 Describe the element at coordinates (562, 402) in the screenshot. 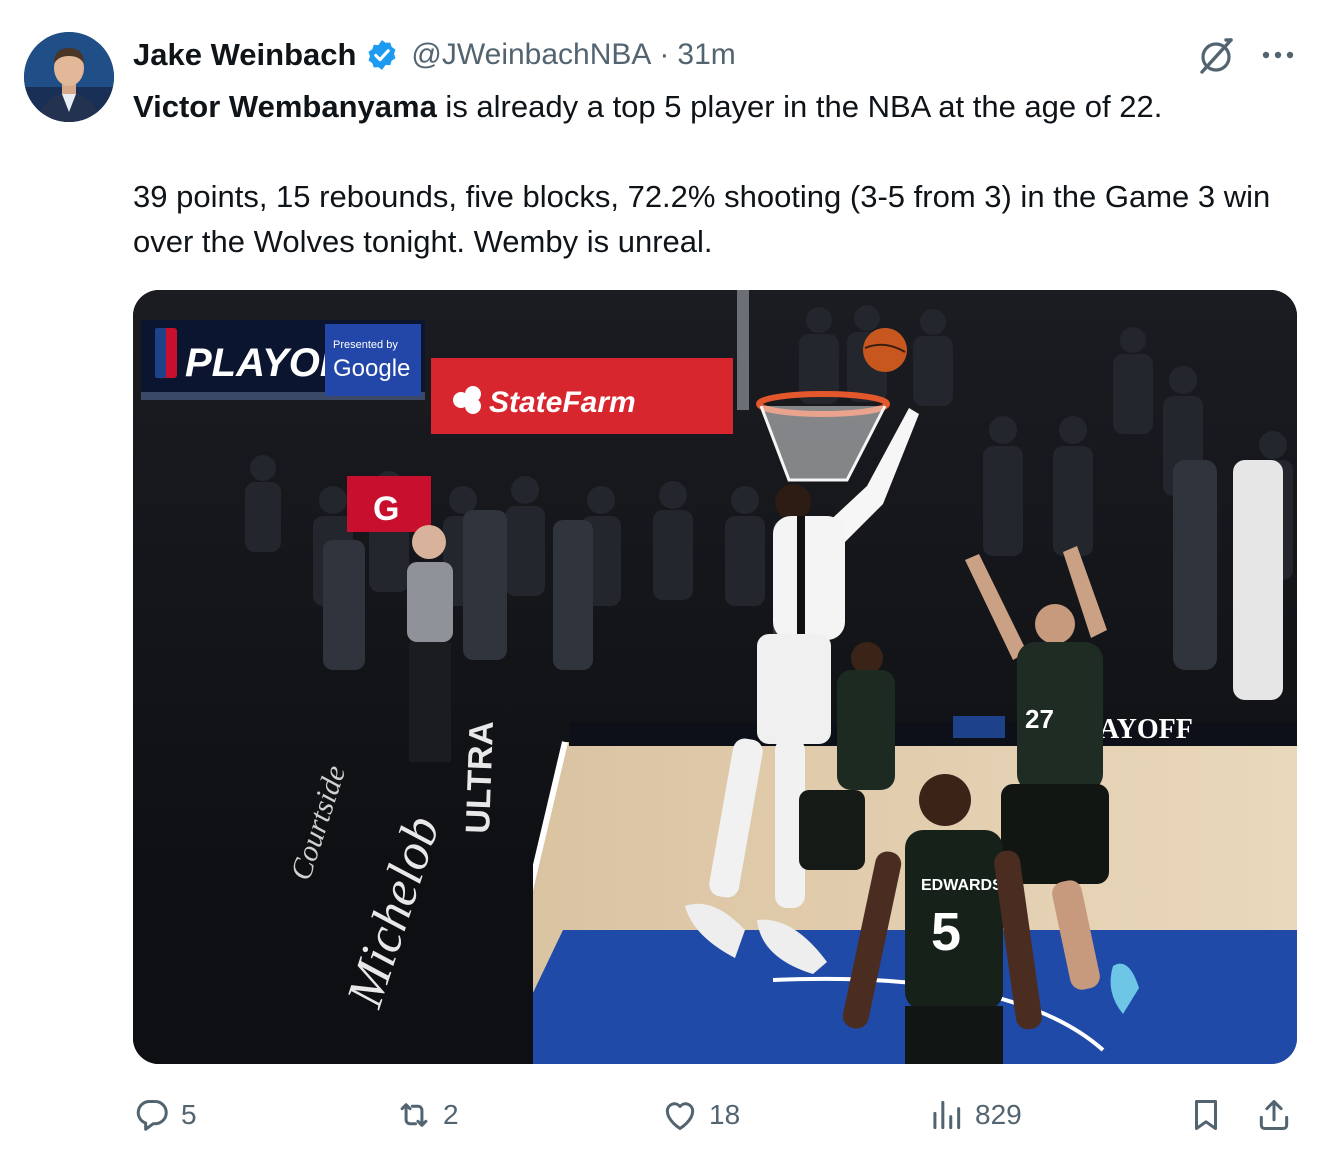

I see `state-farm-sign: StateFarm` at that location.